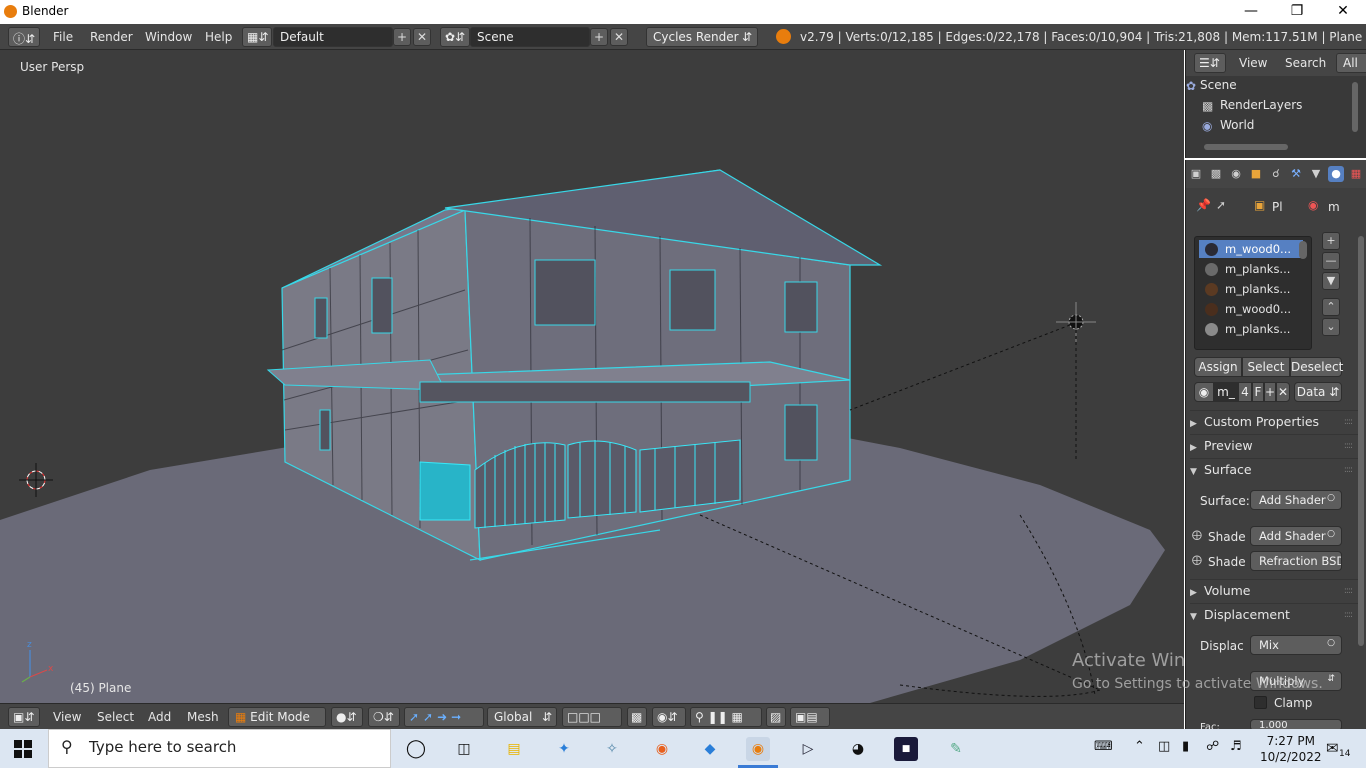  What do you see at coordinates (810, 717) in the screenshot?
I see `render-icons: ▣▤` at bounding box center [810, 717].